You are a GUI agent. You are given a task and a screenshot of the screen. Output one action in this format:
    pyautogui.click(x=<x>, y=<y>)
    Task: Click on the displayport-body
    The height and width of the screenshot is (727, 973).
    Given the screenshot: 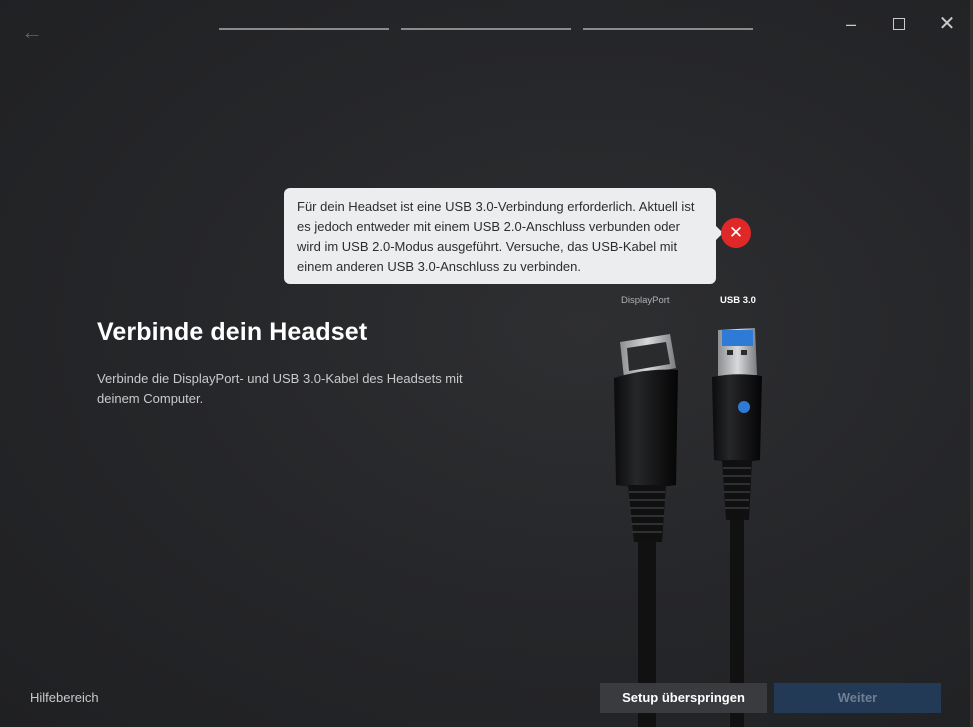 What is the action you would take?
    pyautogui.click(x=646, y=428)
    